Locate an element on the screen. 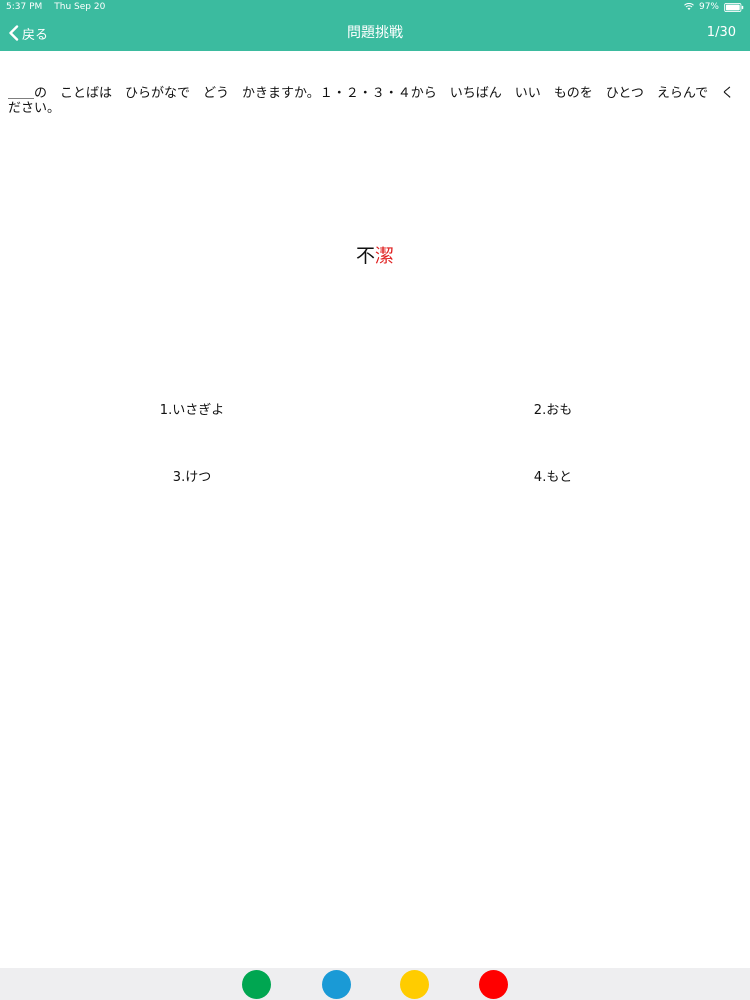 Image resolution: width=750 pixels, height=1000 pixels. answer-option-4: 4.もと is located at coordinates (553, 478).